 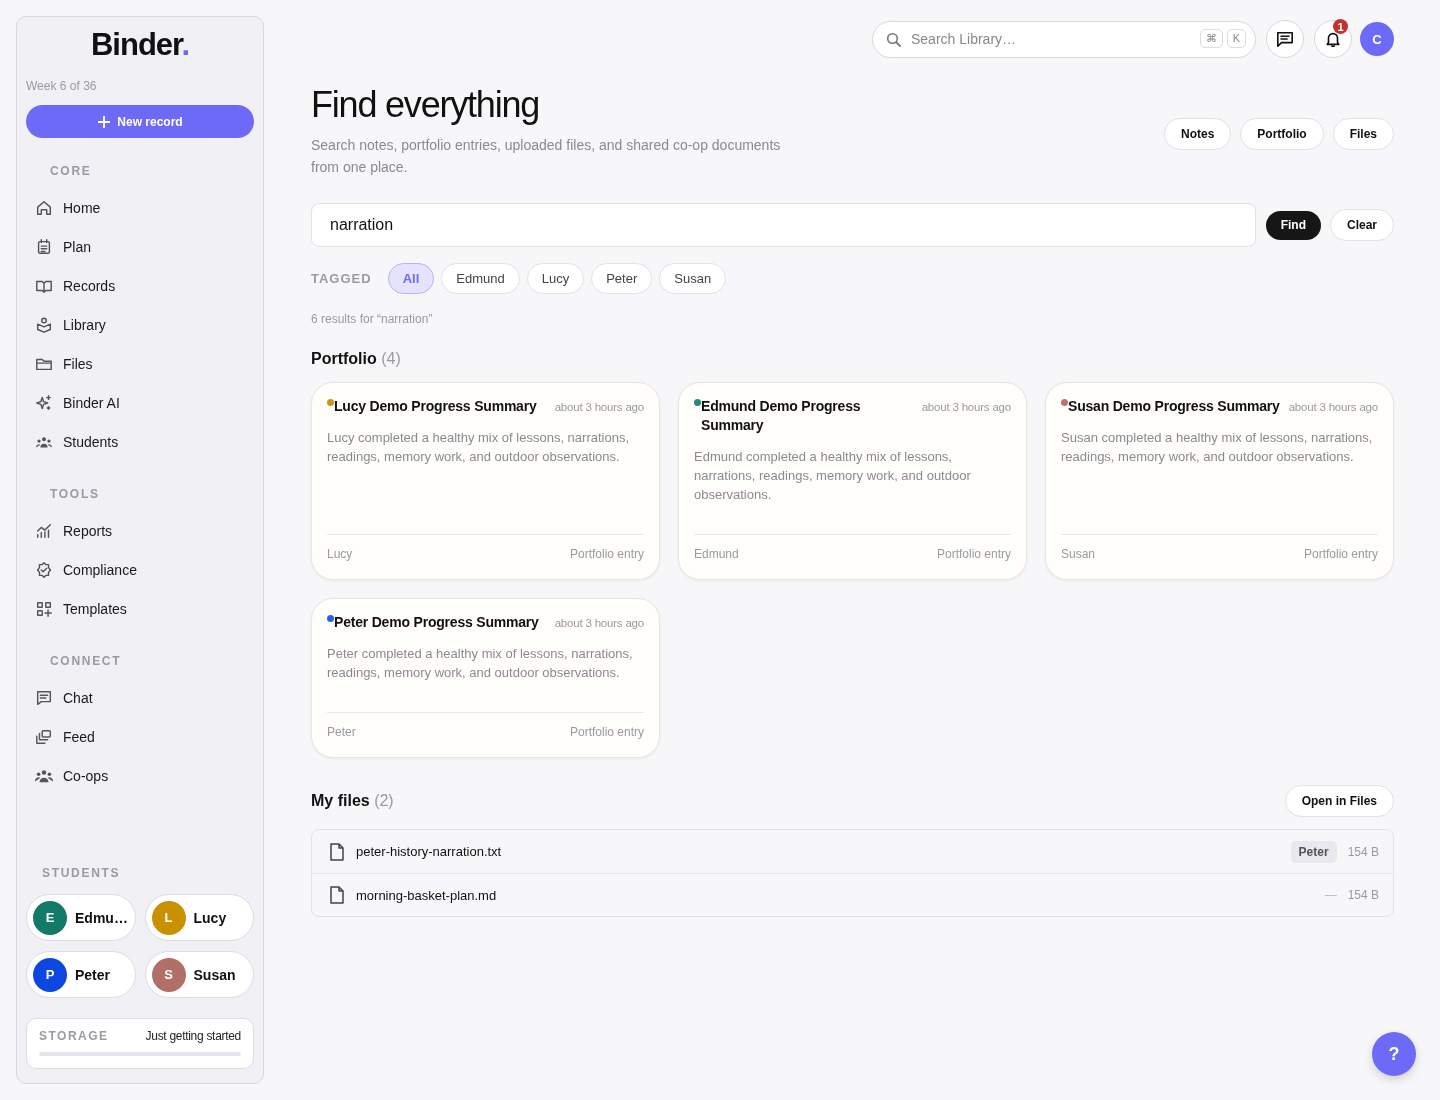 I want to click on section-heading: CORE, so click(x=71, y=171).